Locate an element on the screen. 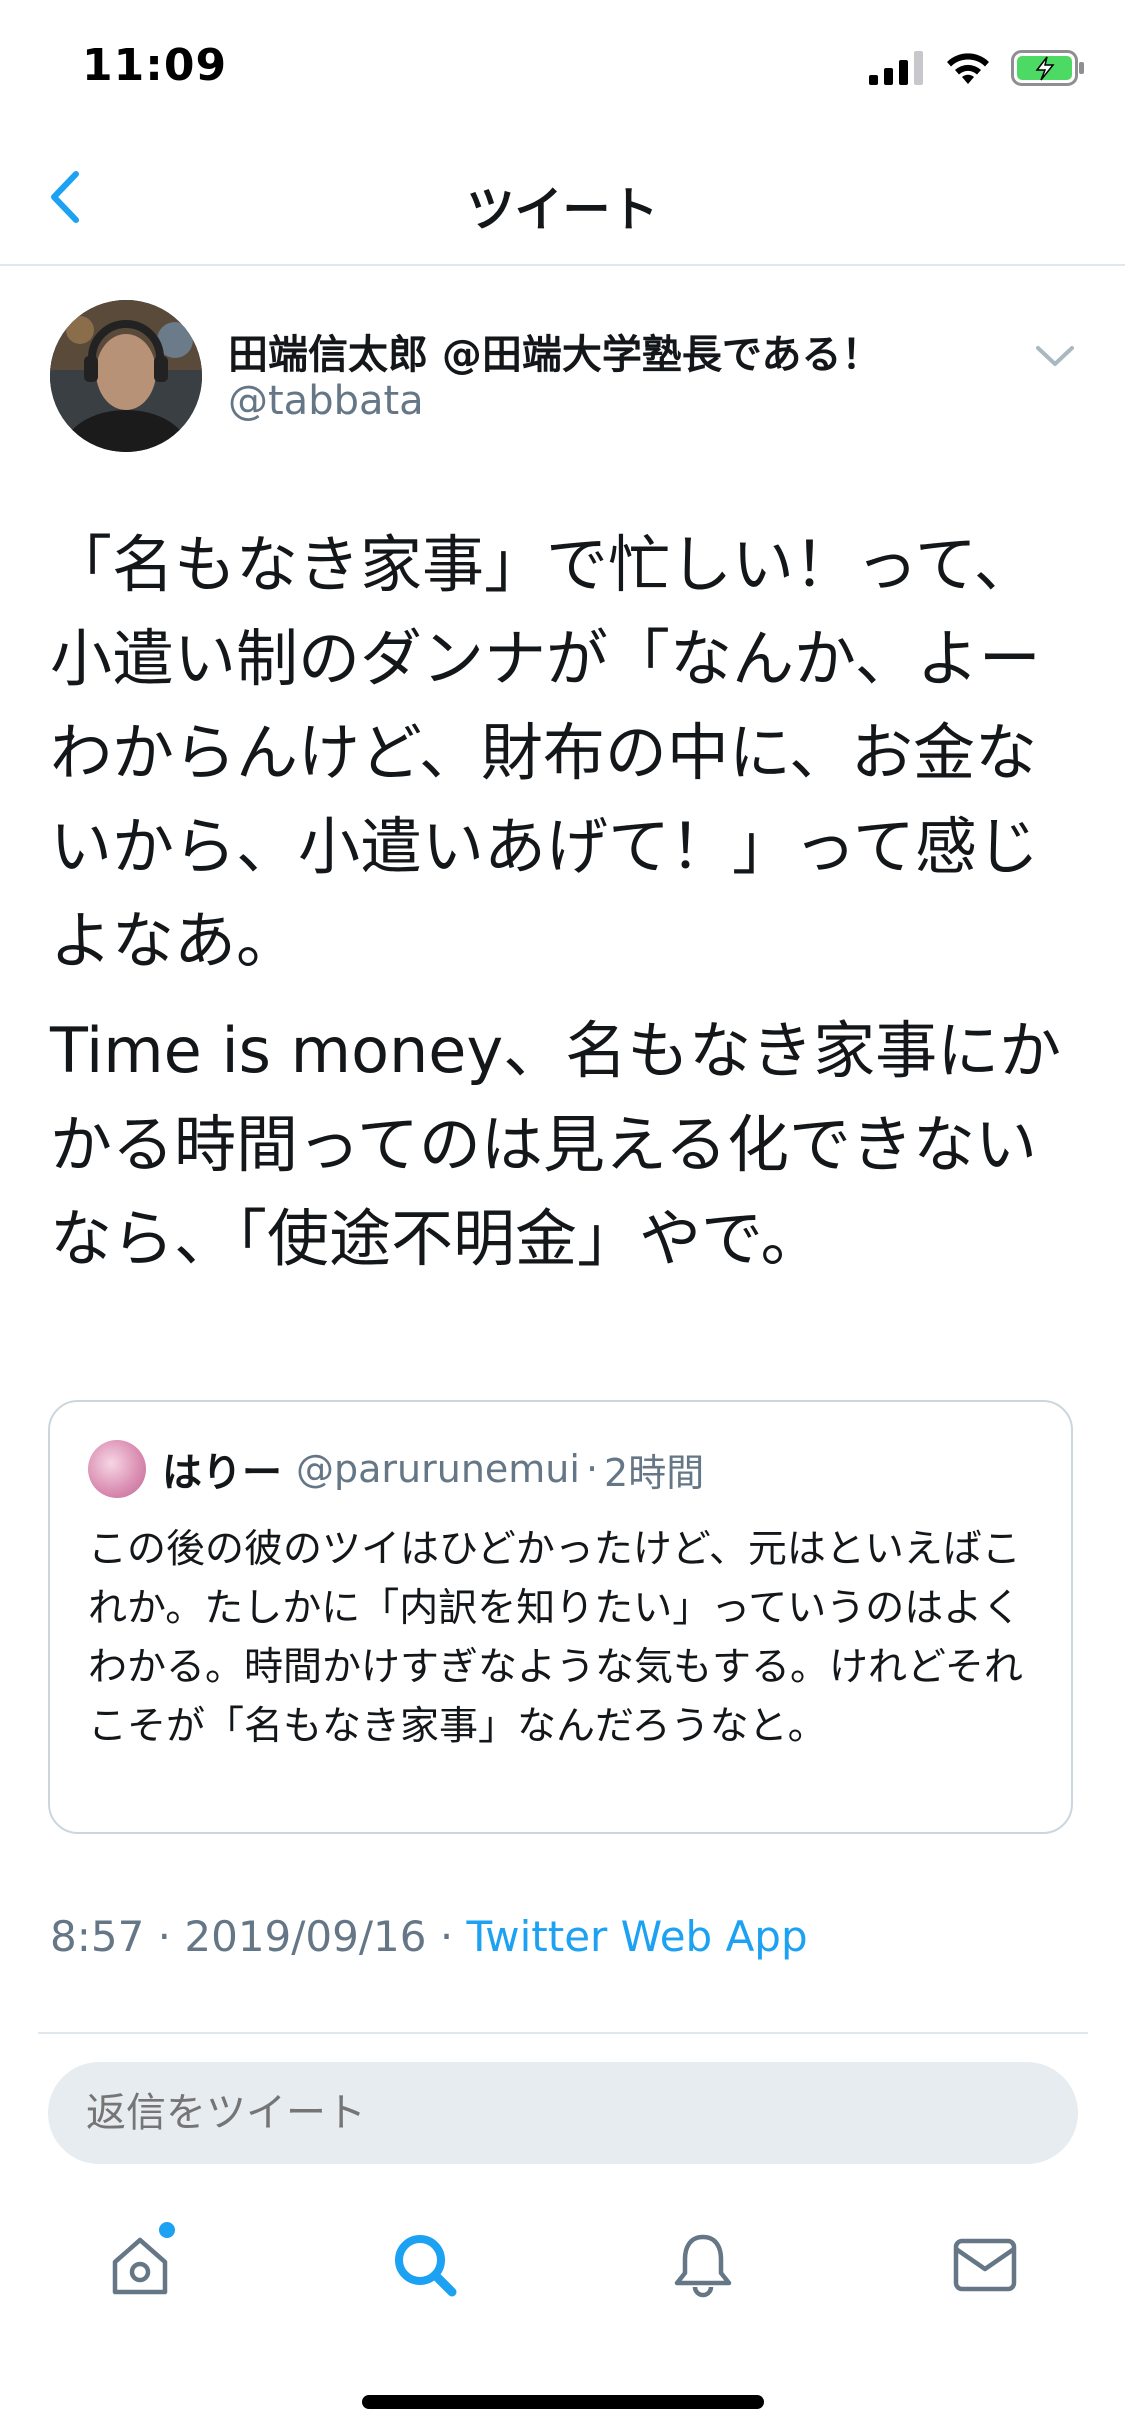 This screenshot has width=1125, height=2436. bell-icon is located at coordinates (703, 2266).